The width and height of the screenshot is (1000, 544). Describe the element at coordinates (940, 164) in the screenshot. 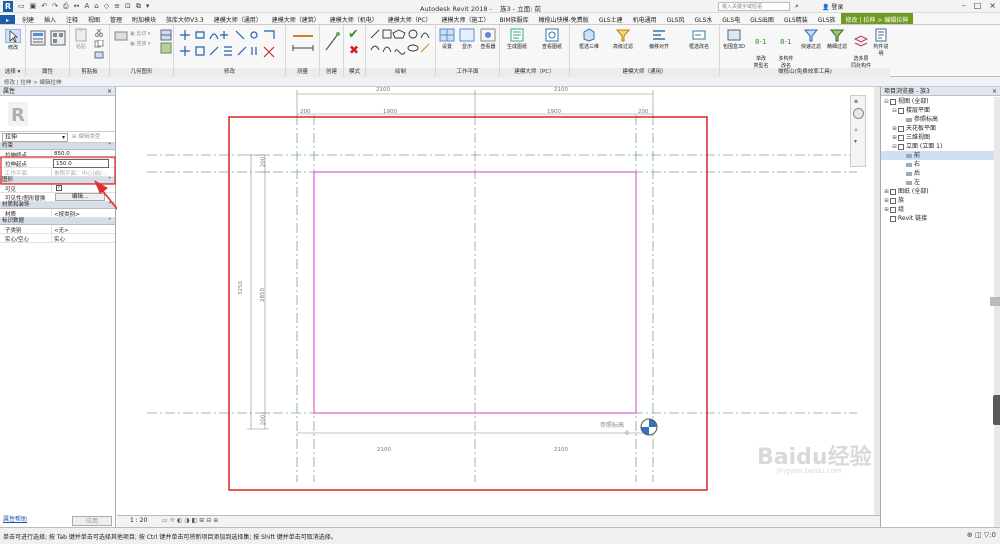

I see `browser-node: 右` at that location.